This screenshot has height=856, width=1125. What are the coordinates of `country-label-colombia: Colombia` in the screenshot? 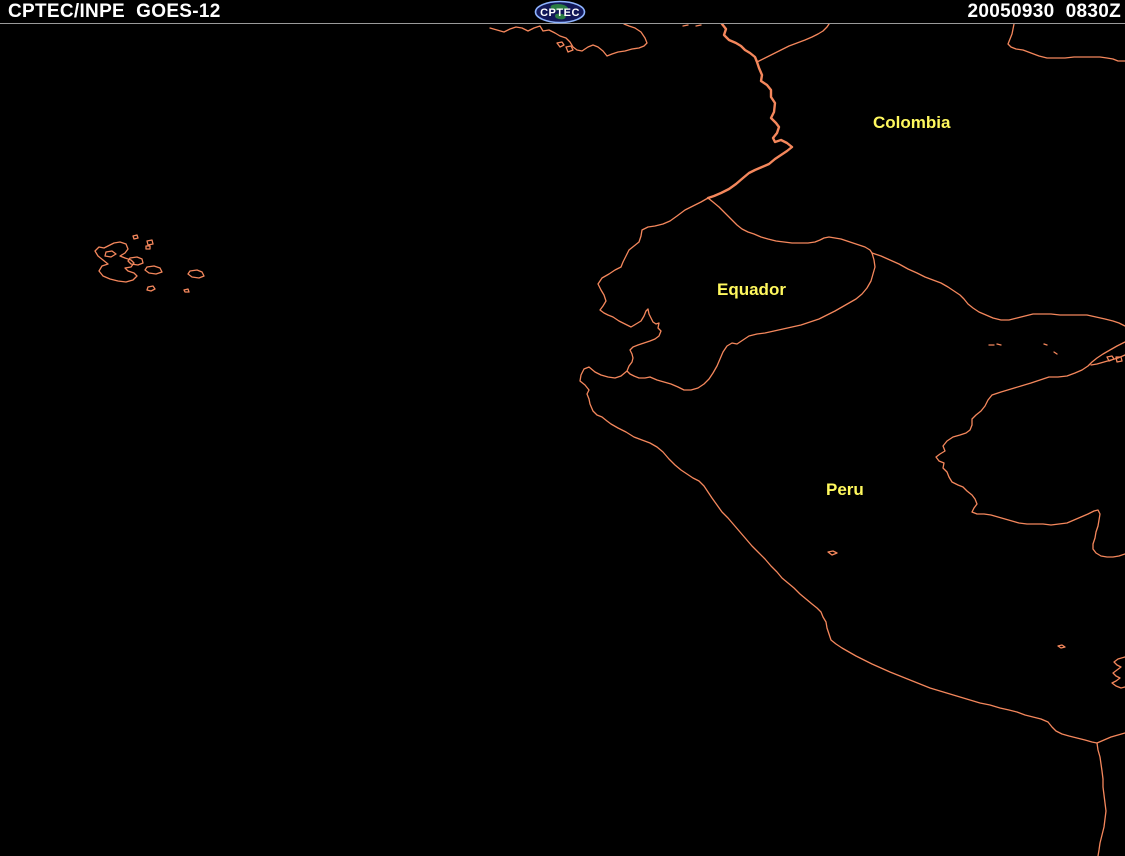 It's located at (912, 122).